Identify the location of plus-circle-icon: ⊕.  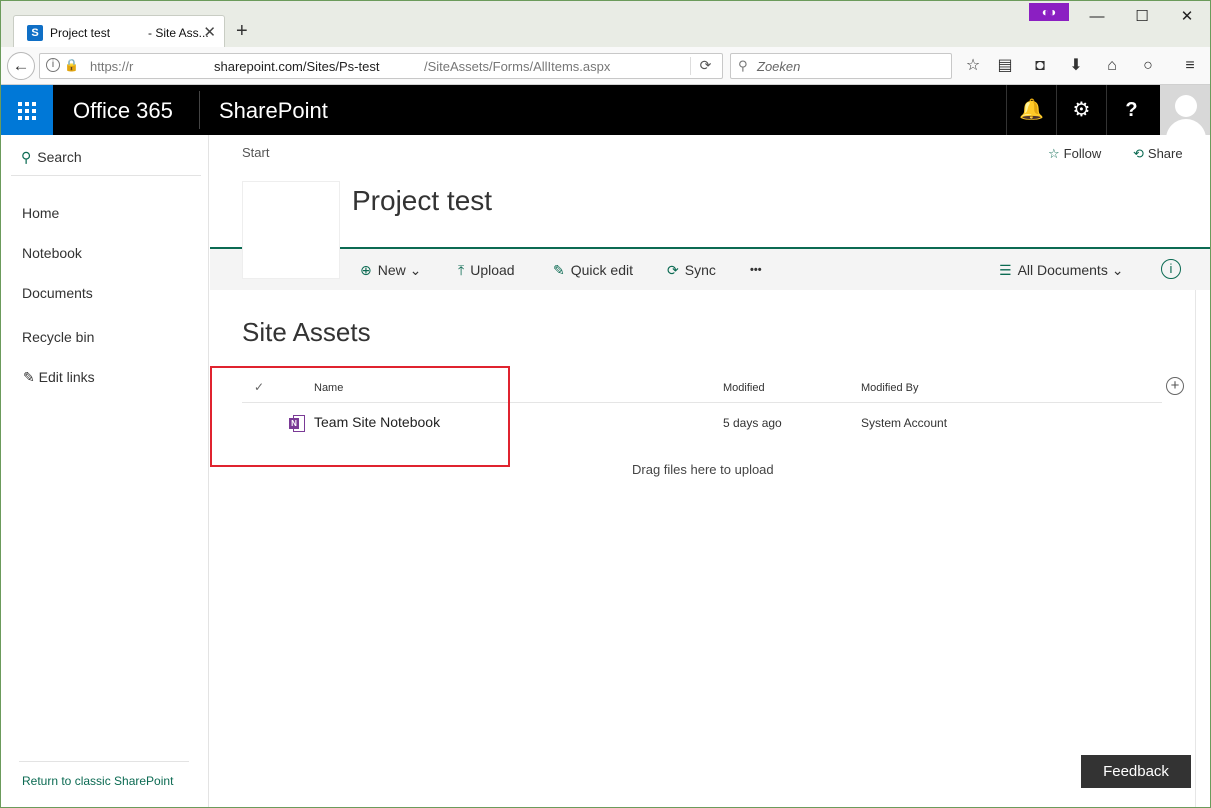
(366, 270).